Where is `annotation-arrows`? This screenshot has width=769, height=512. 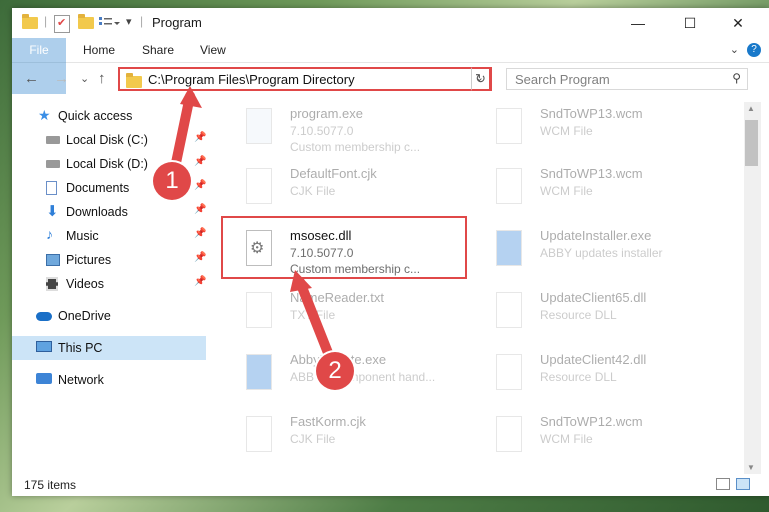 annotation-arrows is located at coordinates (253, 229).